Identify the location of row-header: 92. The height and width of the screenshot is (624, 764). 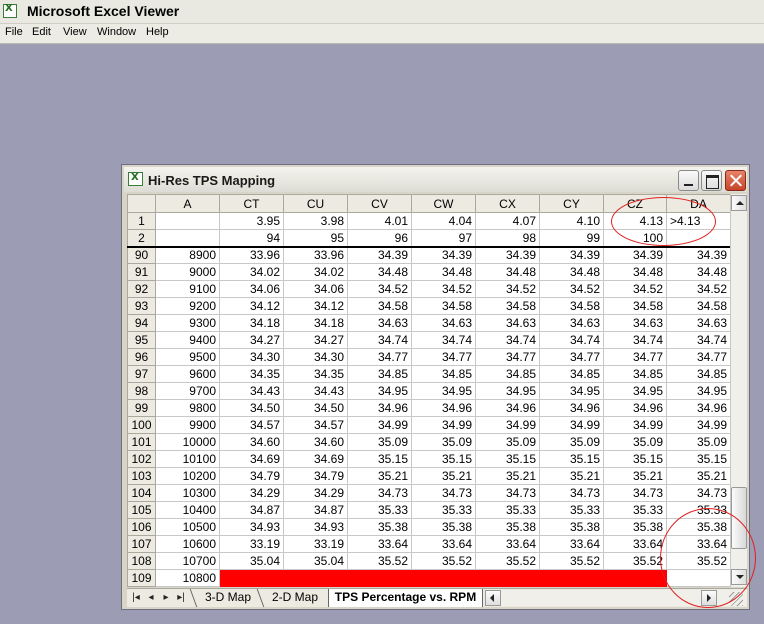
(141, 289).